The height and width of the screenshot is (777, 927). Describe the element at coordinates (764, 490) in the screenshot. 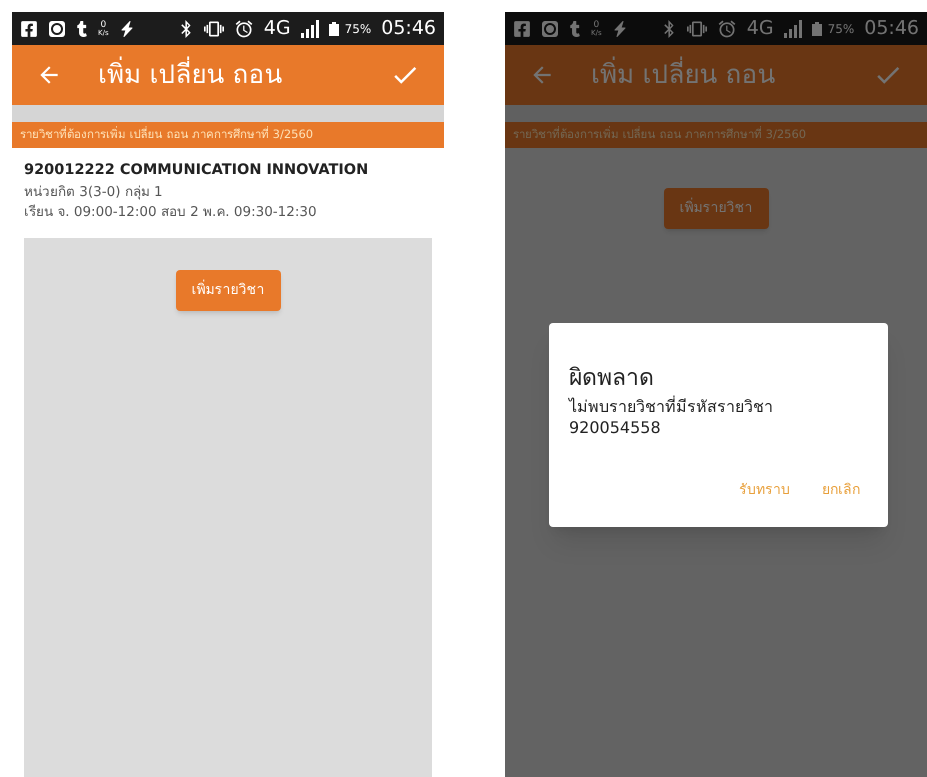

I see `dialog-button: รับทราบ` at that location.